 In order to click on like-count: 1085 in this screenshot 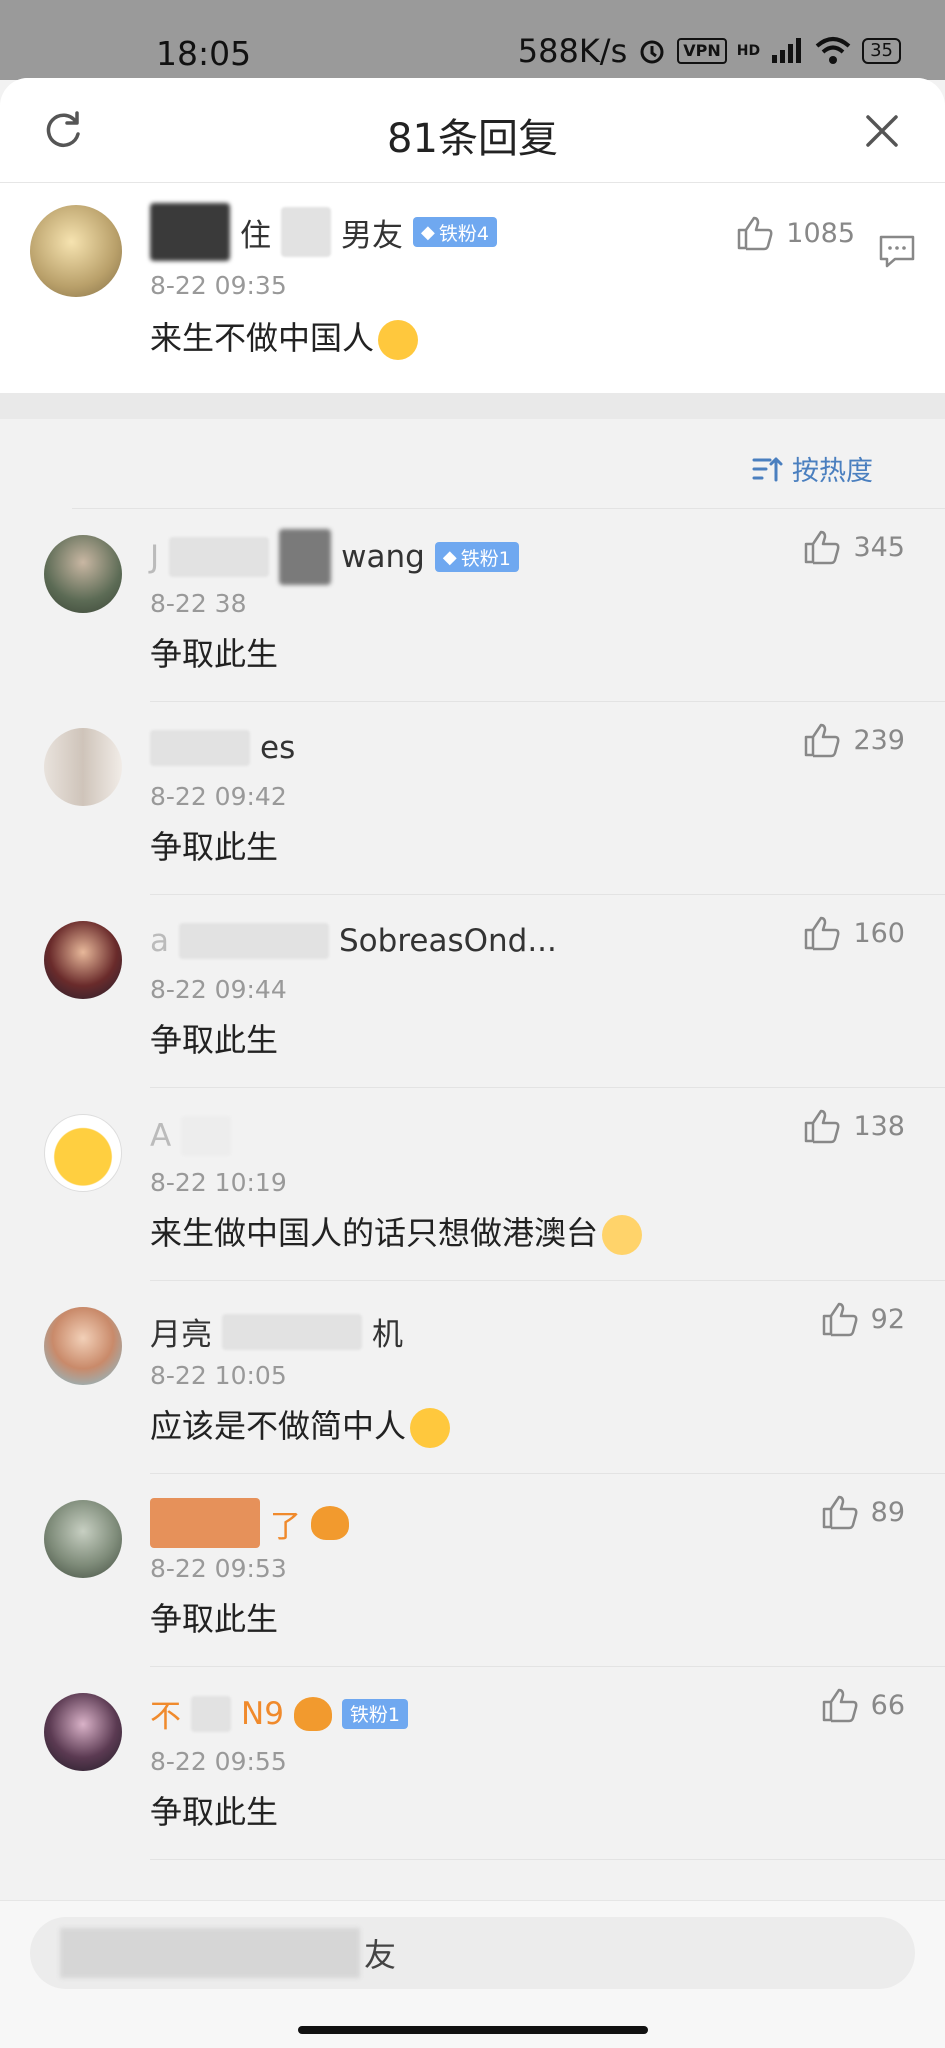, I will do `click(820, 233)`.